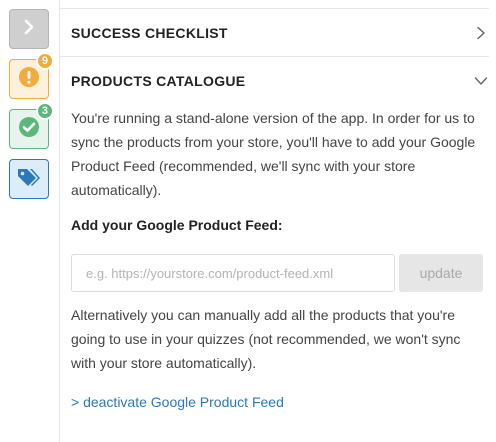  Describe the element at coordinates (149, 33) in the screenshot. I see `section-title: SUCCESS CHECKLIST` at that location.